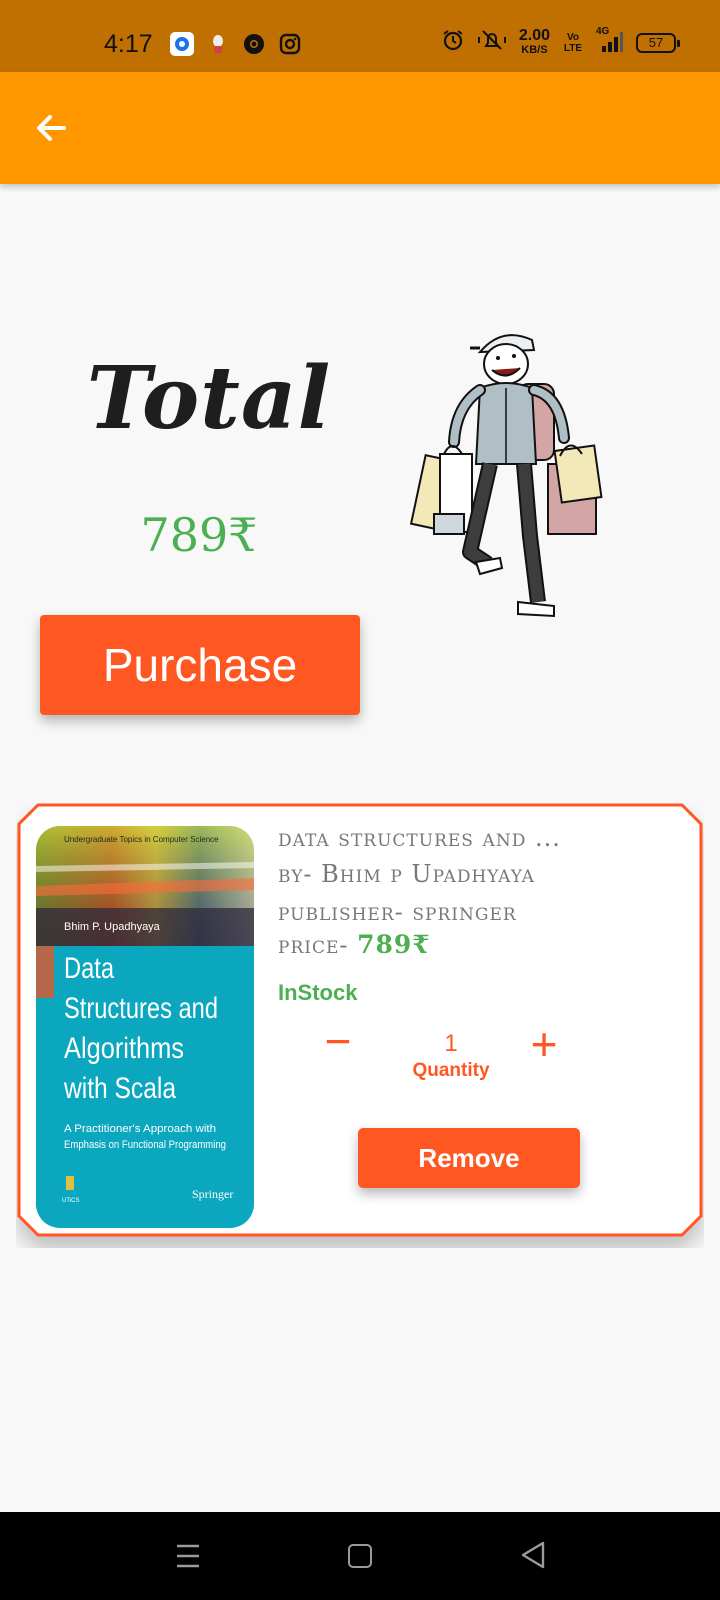 The image size is (720, 1600). I want to click on purchase-button: Purchase, so click(200, 665).